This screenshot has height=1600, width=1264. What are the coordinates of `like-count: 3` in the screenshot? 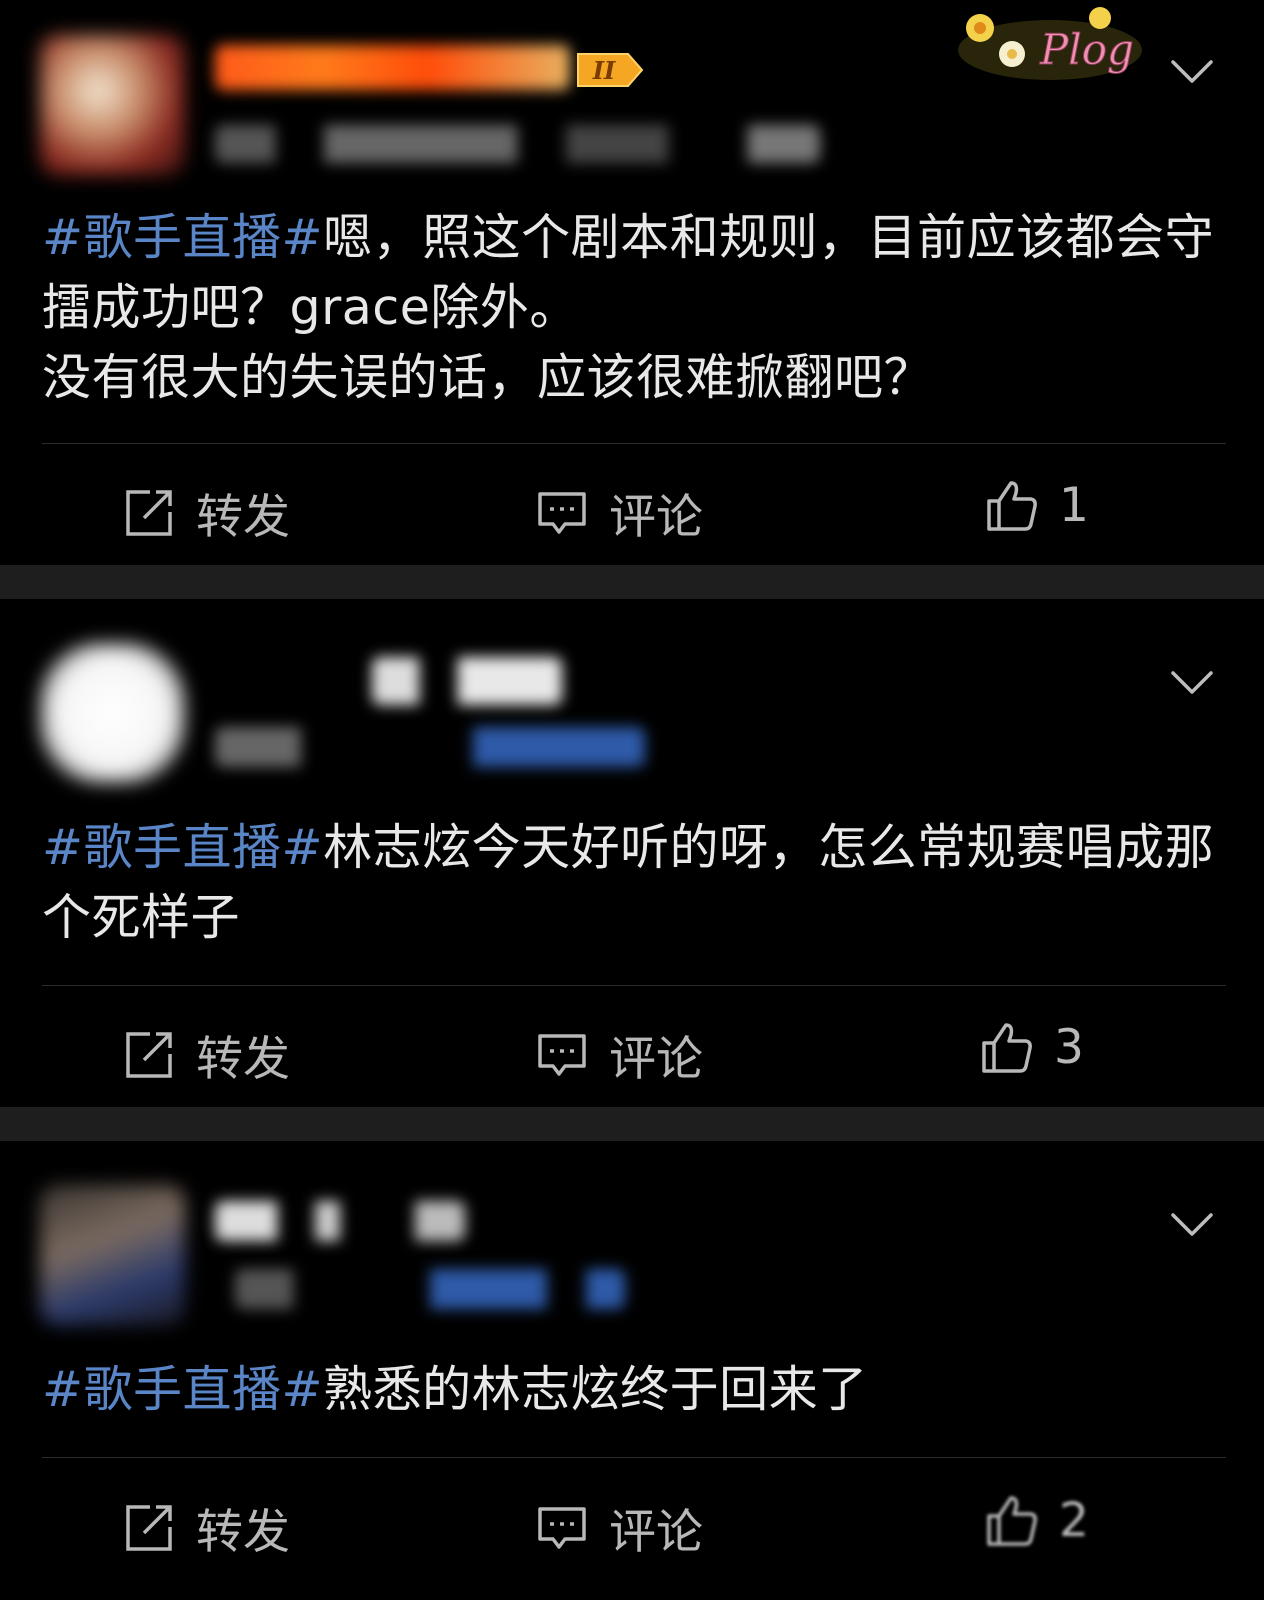 It's located at (1069, 1047).